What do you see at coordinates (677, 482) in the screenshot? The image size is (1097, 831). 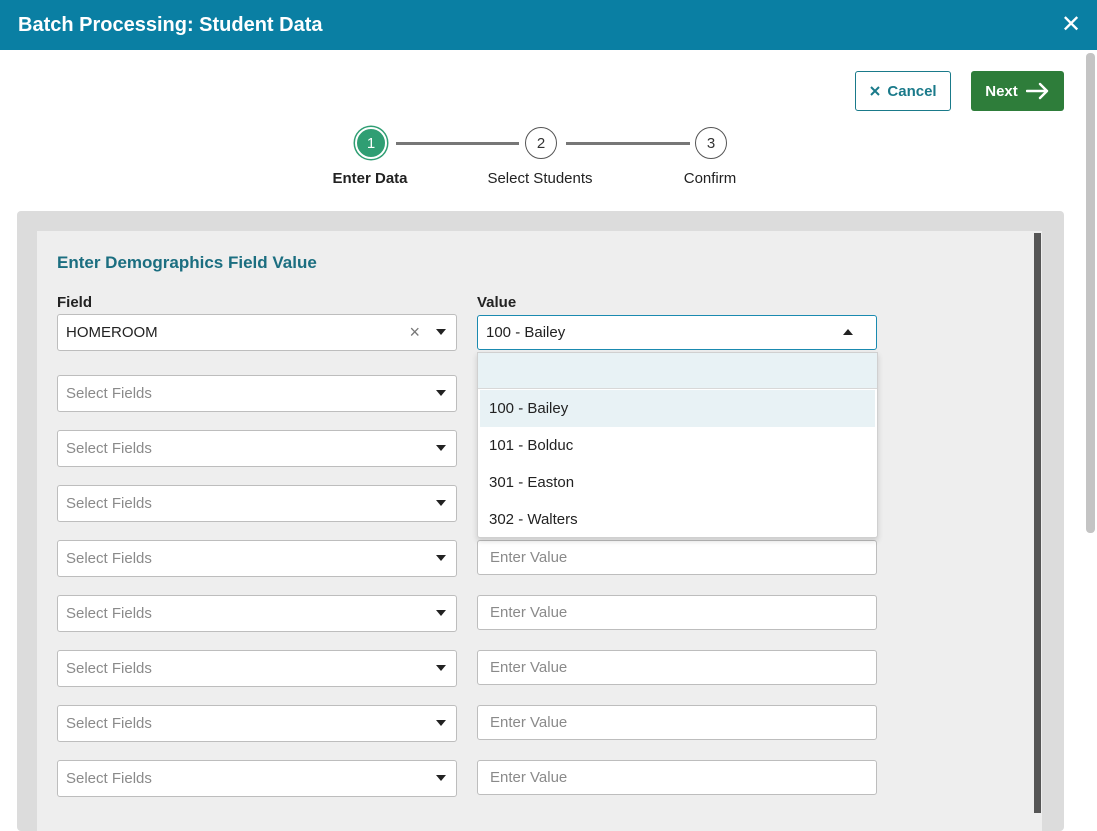 I see `dropdown-option: 301 - Easton` at bounding box center [677, 482].